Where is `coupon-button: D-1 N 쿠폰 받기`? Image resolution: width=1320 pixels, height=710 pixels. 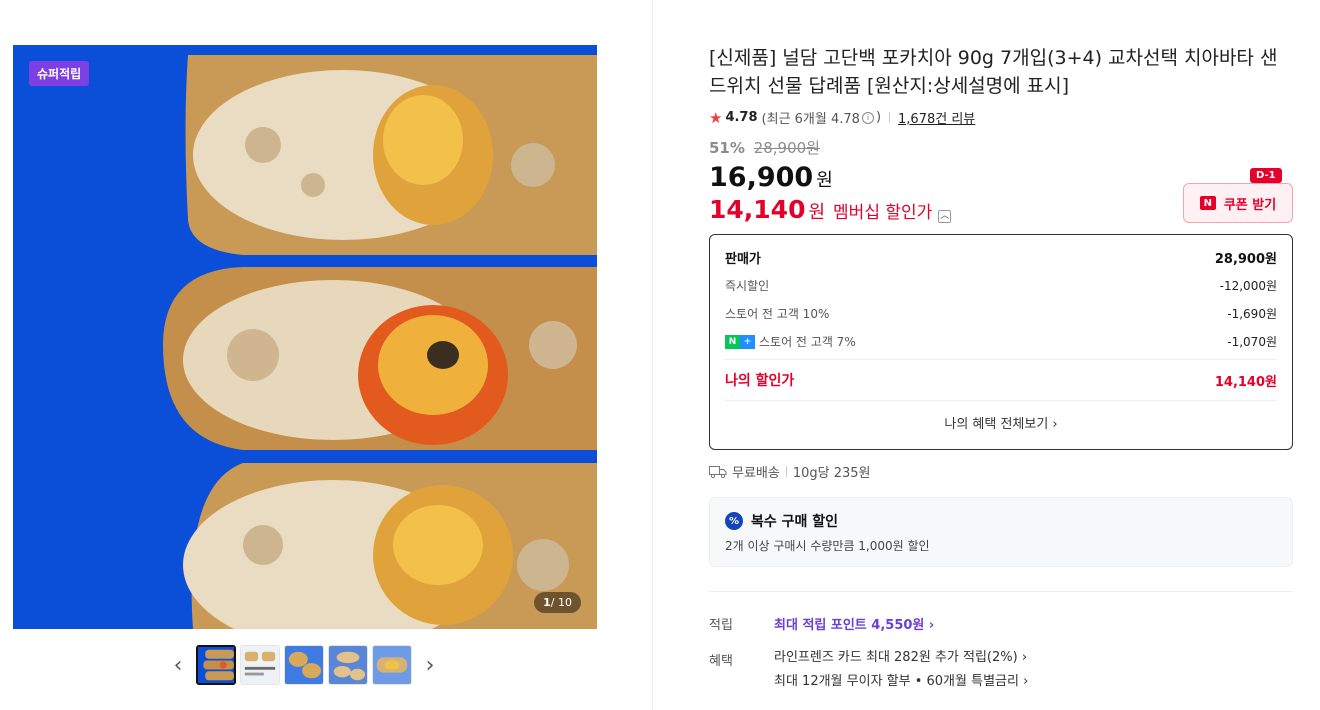 coupon-button: D-1 N 쿠폰 받기 is located at coordinates (1238, 195).